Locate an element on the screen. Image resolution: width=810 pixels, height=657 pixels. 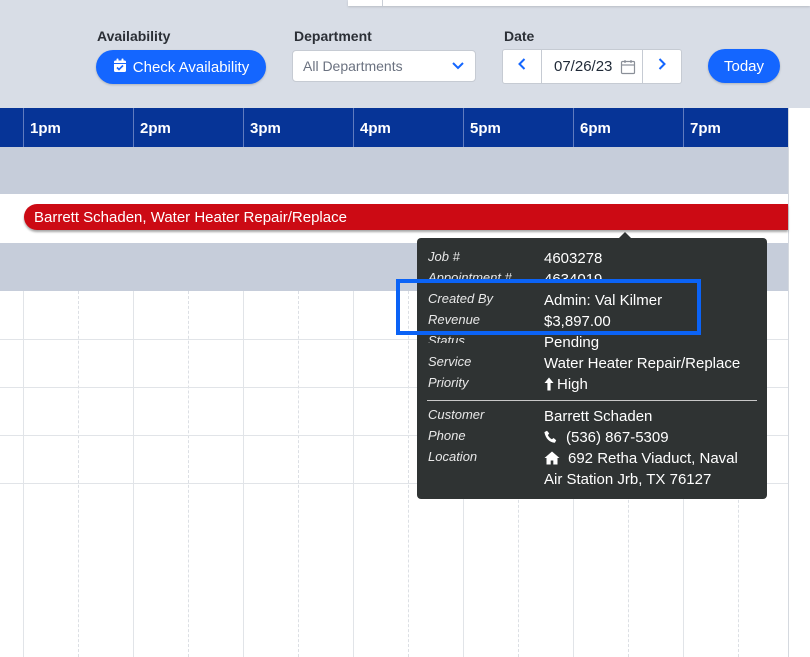
date-label: Date is located at coordinates (519, 36).